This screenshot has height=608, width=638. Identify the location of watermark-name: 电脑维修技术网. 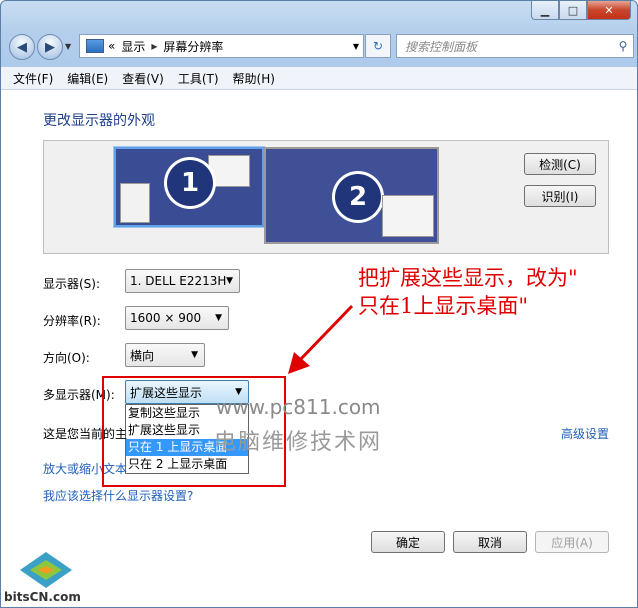
(298, 442).